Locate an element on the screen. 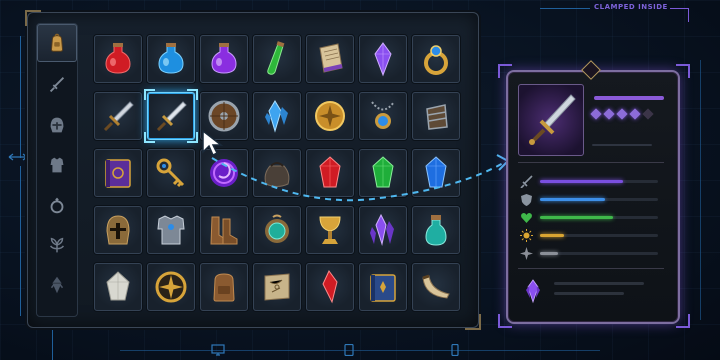 The image size is (720, 360). green-vial-icon is located at coordinates (276, 58).